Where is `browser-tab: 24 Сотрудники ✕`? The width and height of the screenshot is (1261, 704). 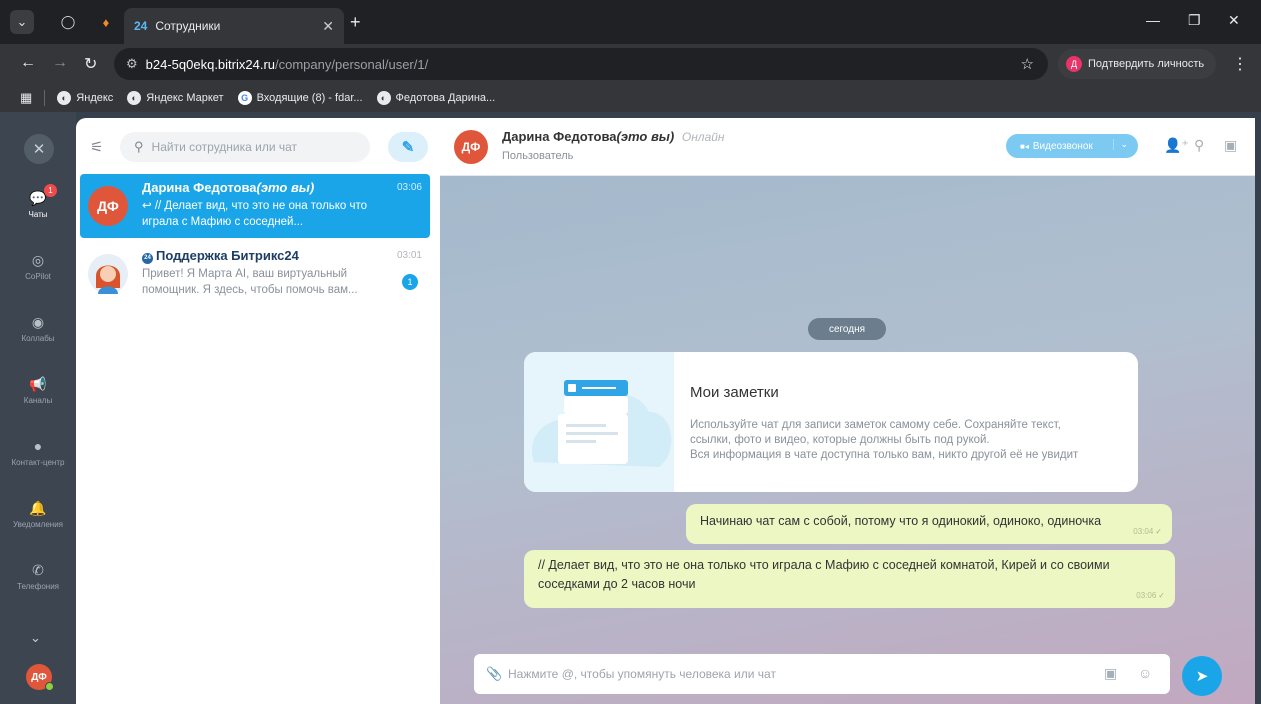
browser-tab: 24 Сотрудники ✕ is located at coordinates (234, 26).